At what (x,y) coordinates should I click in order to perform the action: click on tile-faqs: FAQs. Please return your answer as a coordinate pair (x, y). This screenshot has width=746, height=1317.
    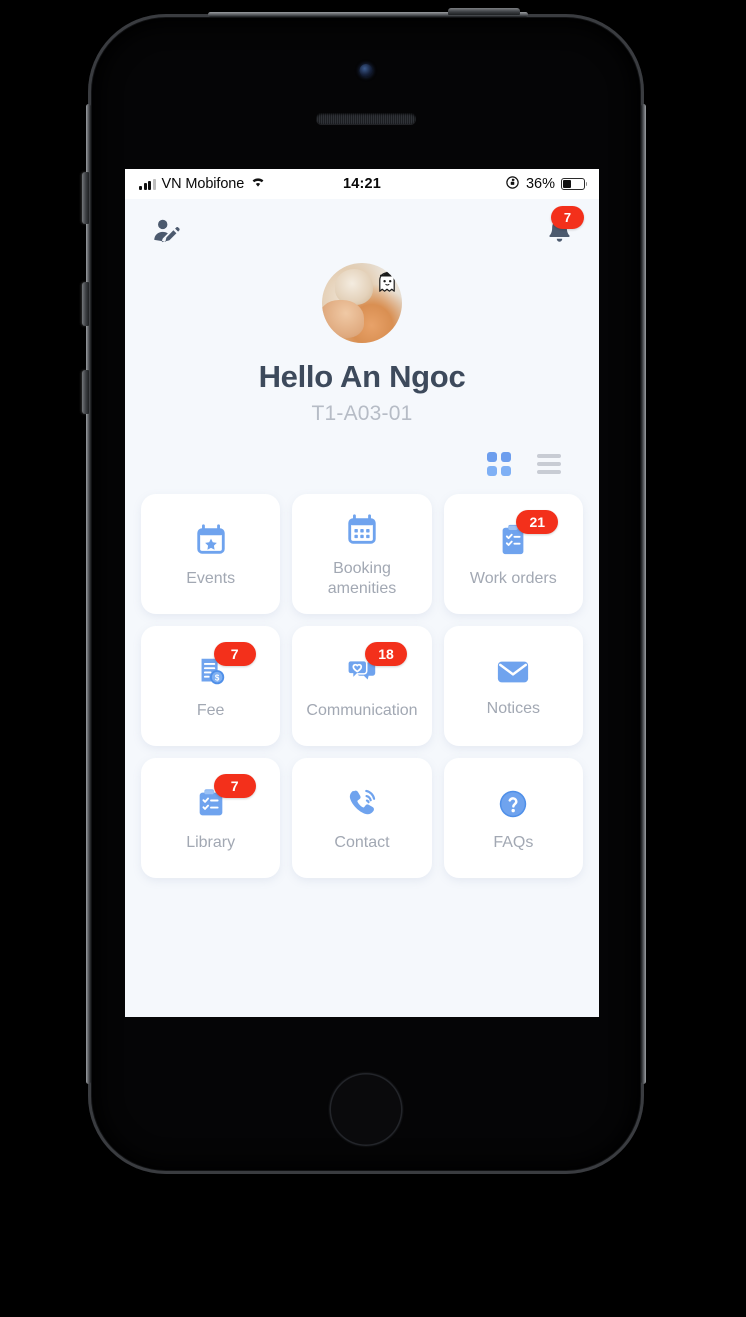
    Looking at the image, I should click on (513, 818).